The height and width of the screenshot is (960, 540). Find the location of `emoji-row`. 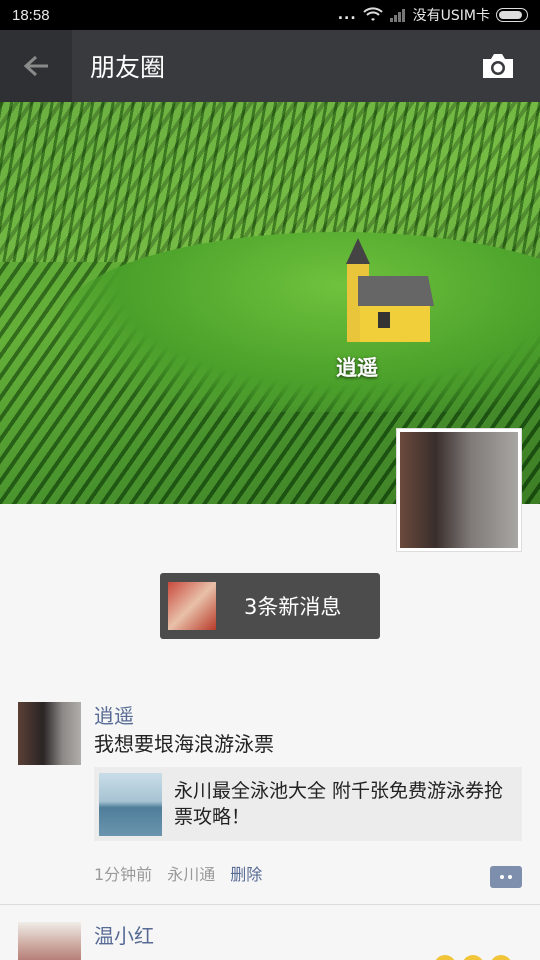

emoji-row is located at coordinates (473, 957).